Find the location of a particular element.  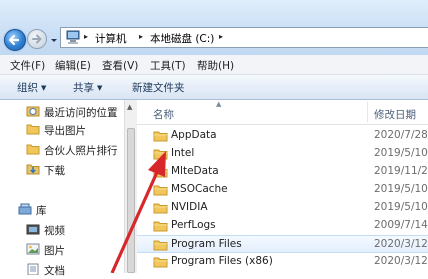

back-arrow-icon is located at coordinates (14, 40).